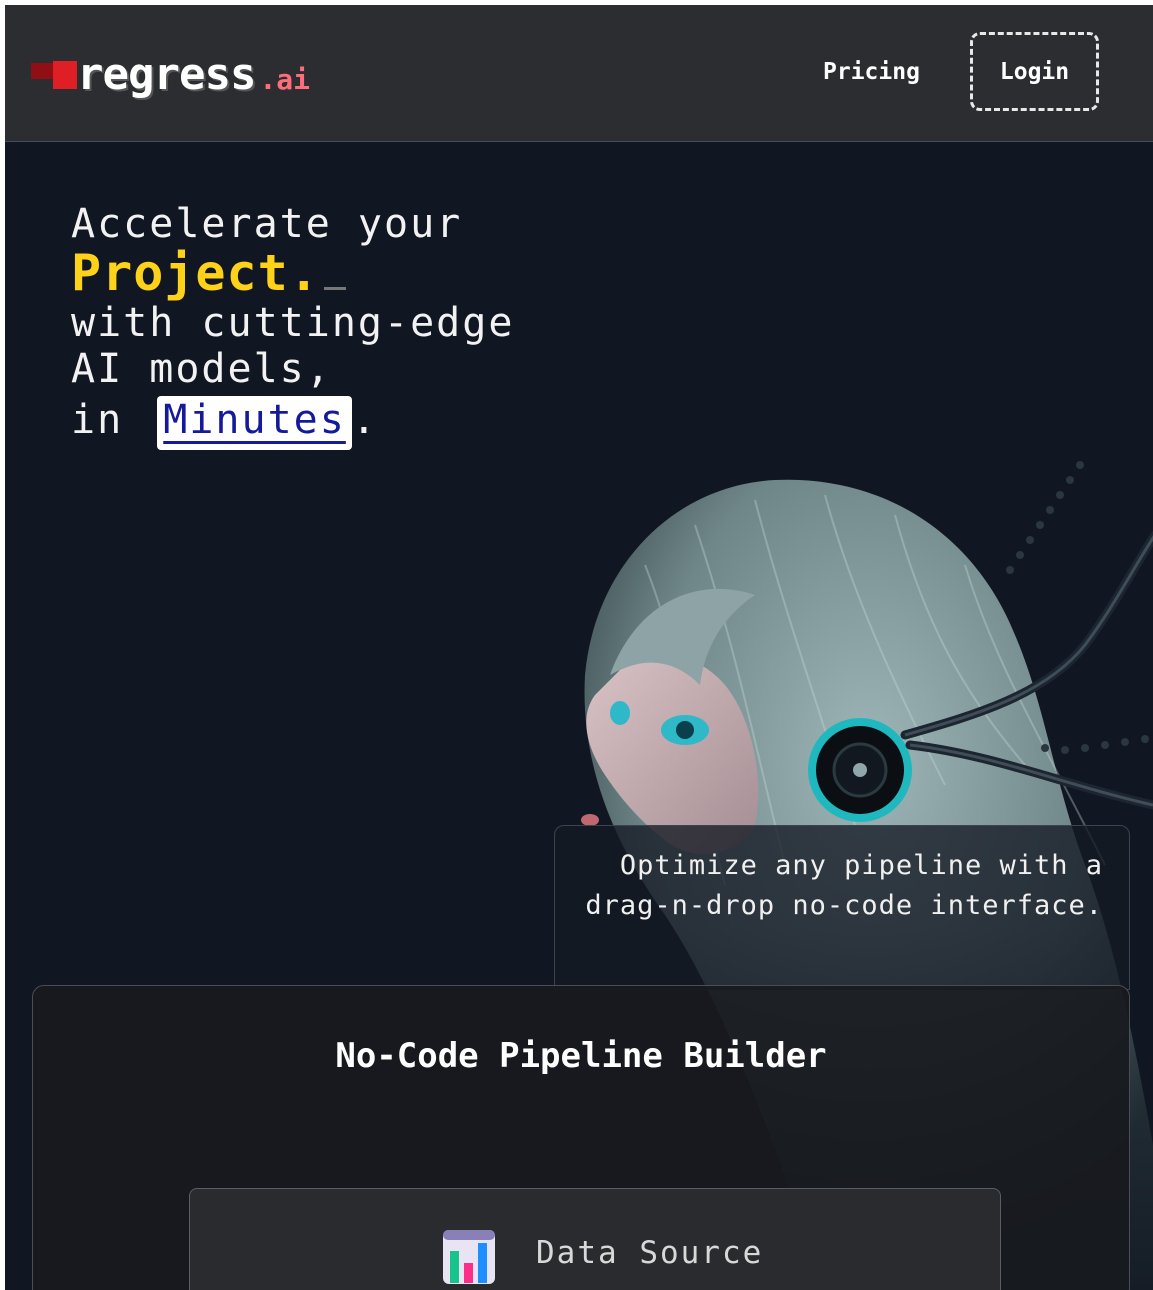  I want to click on hero-line-4: AI models,, so click(201, 369).